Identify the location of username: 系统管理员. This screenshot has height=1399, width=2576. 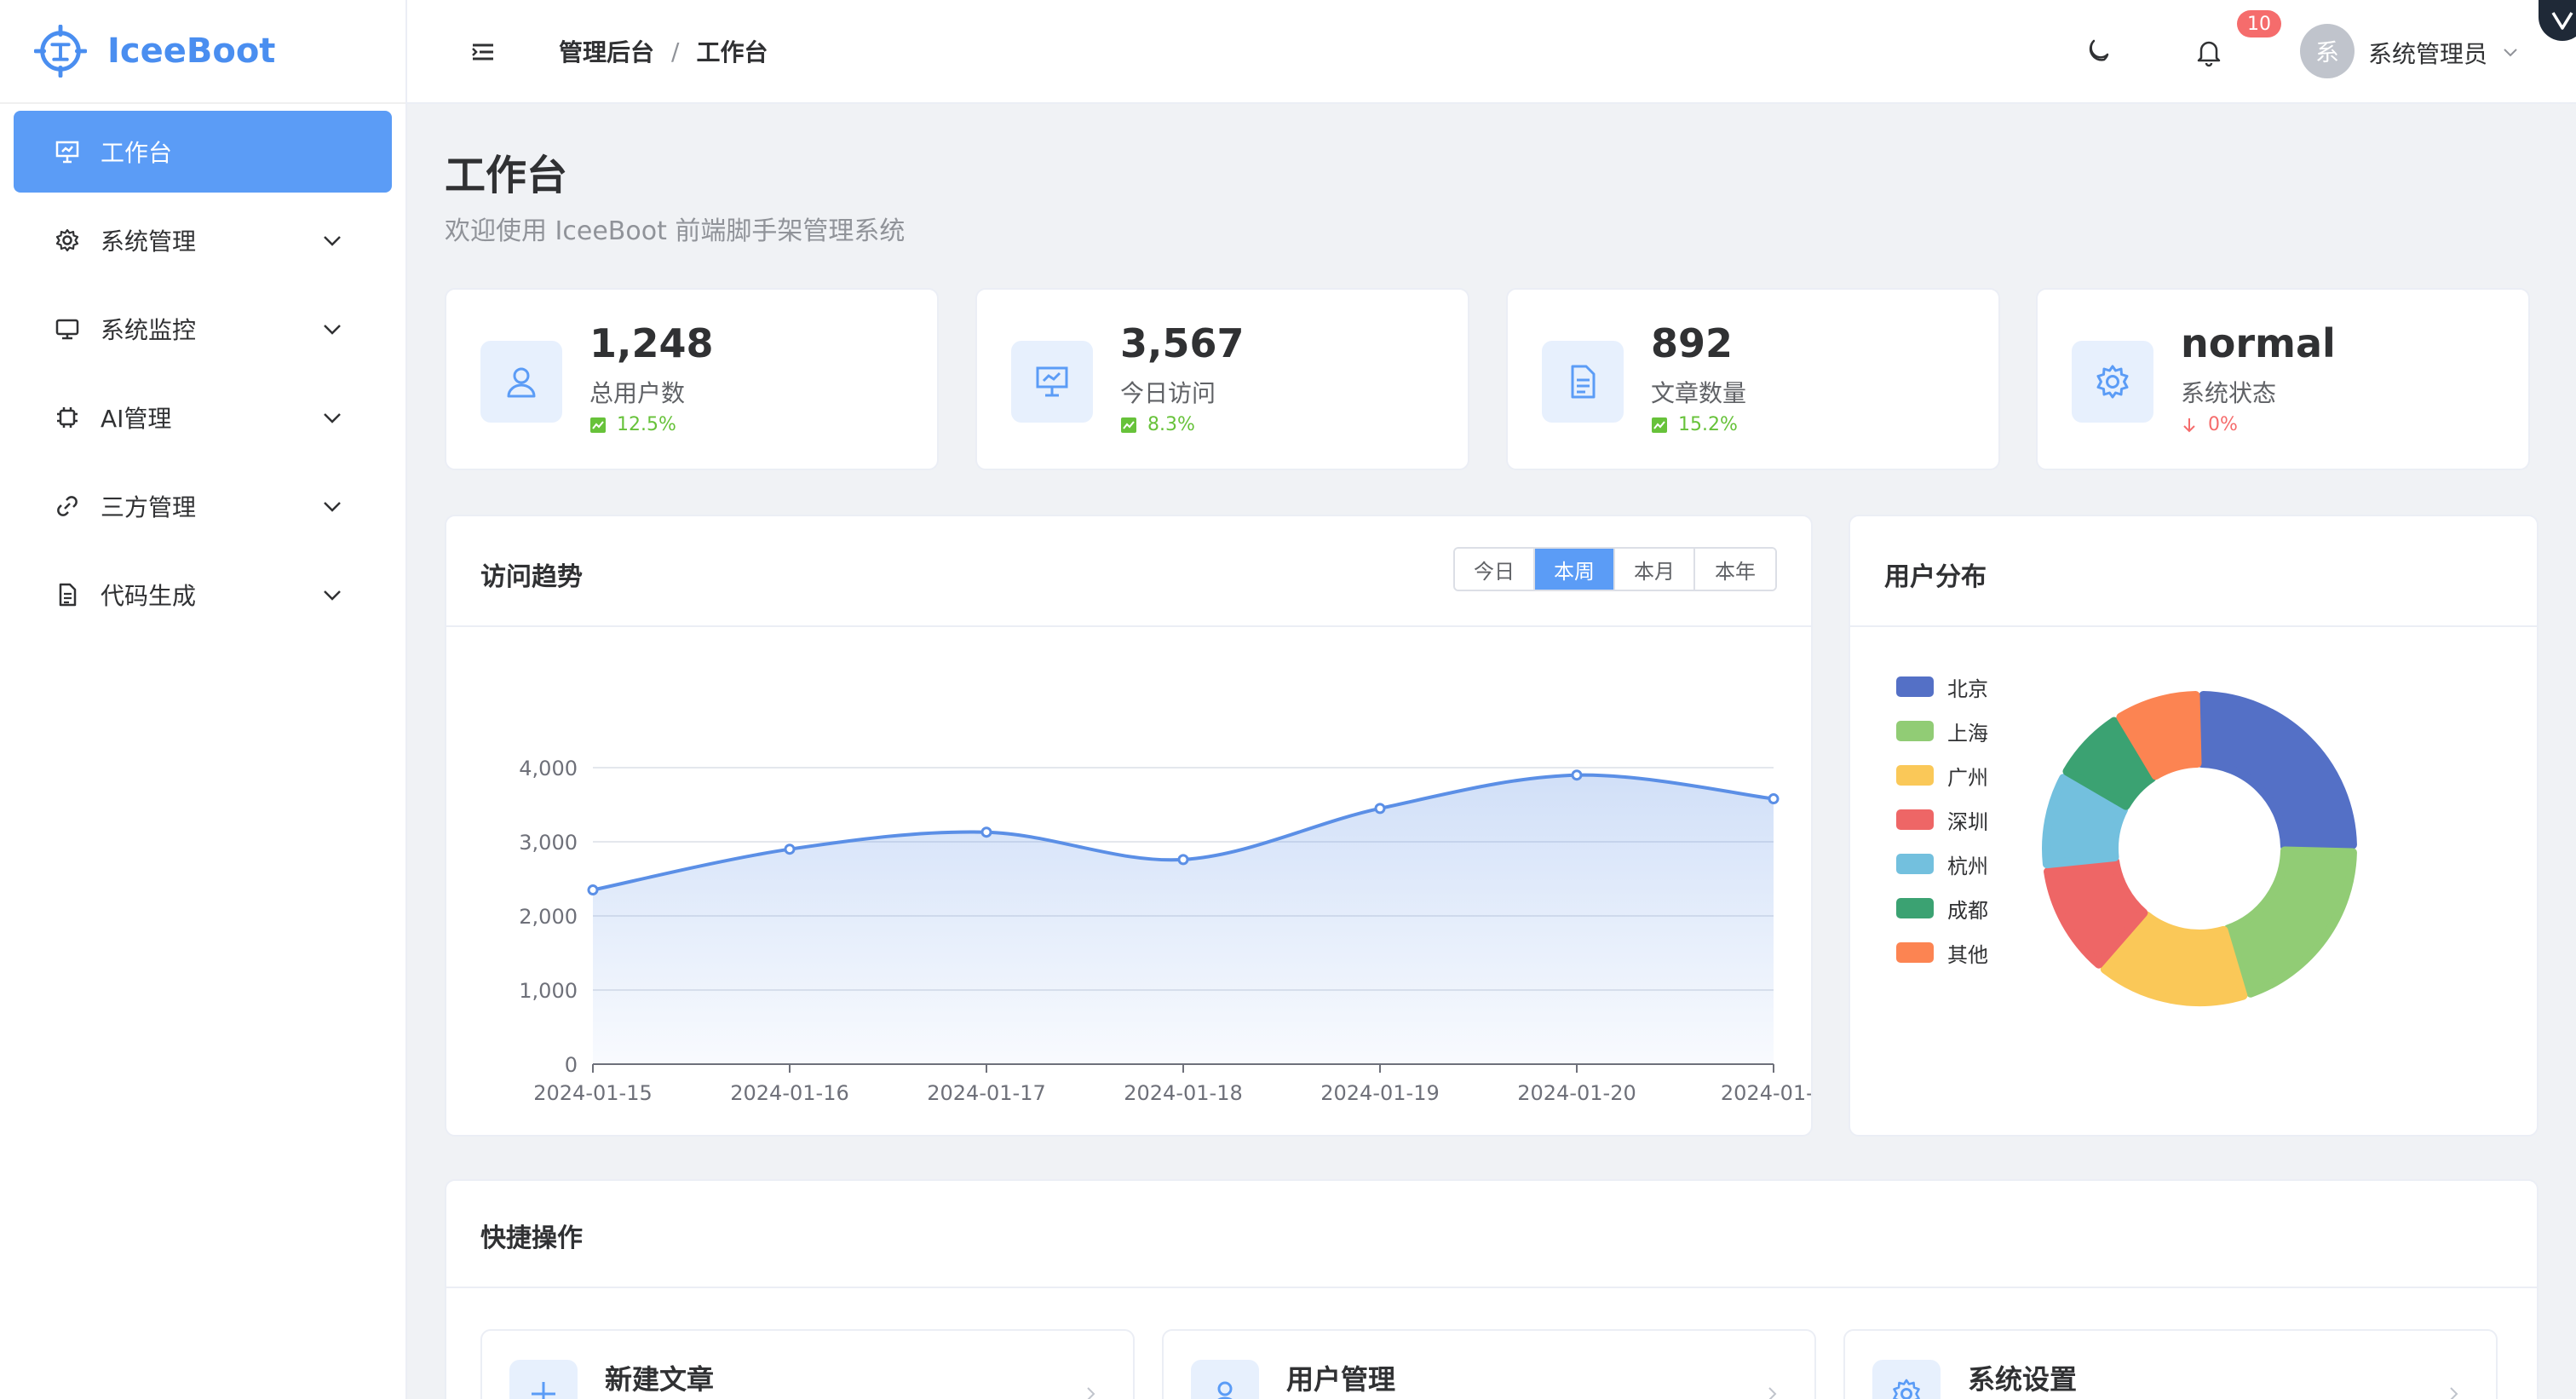
(2427, 53).